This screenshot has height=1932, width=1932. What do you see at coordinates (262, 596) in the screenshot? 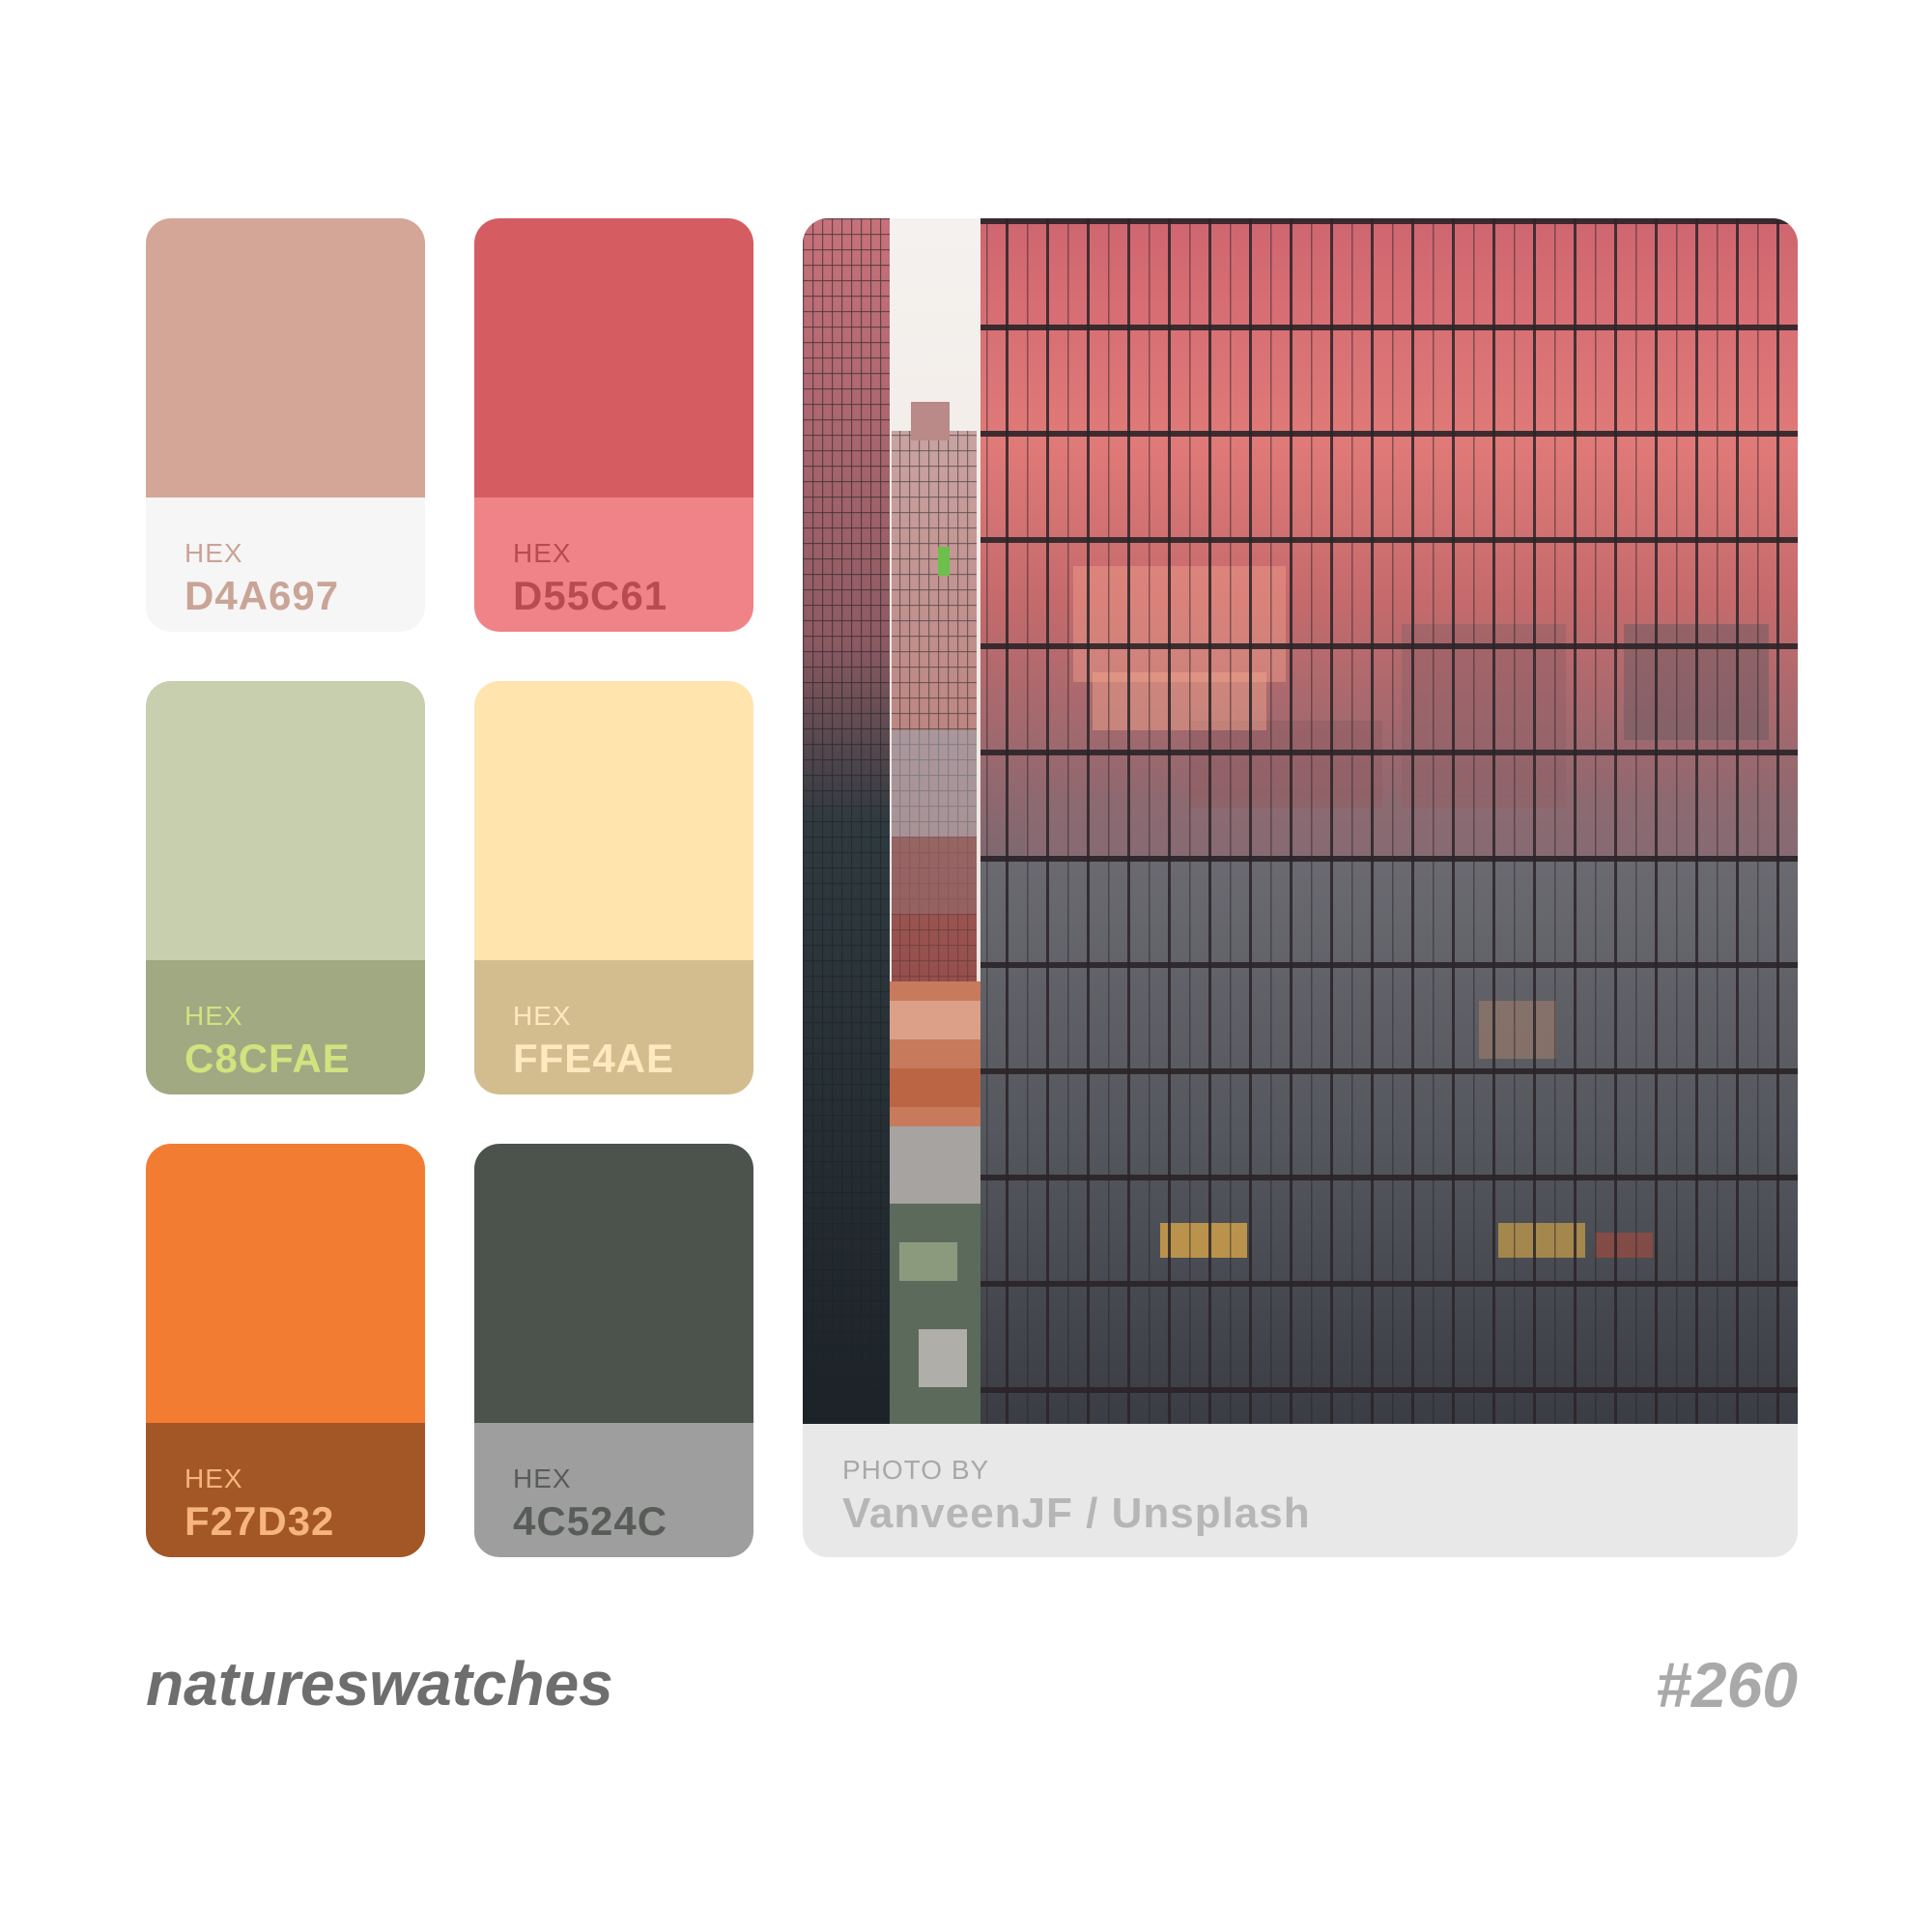
I see `swatch-hex-value: D4A697` at bounding box center [262, 596].